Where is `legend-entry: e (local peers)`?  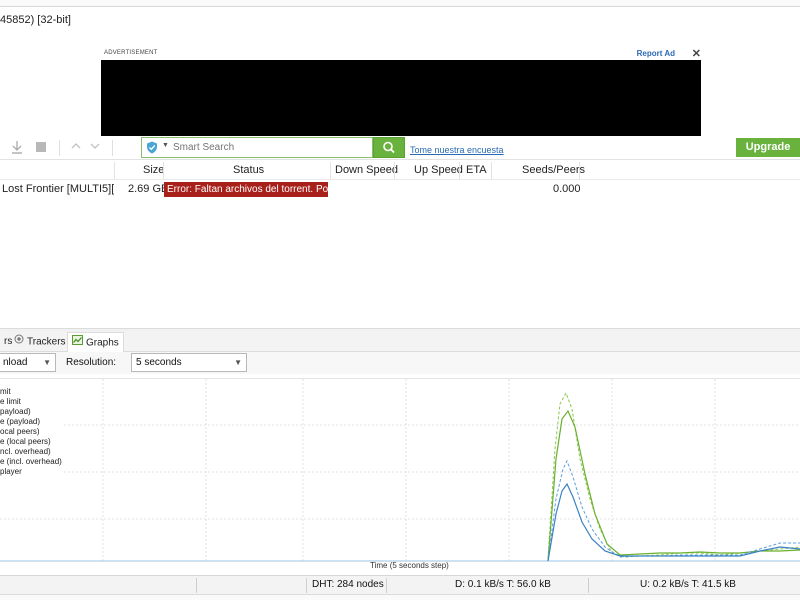 legend-entry: e (local peers) is located at coordinates (25, 441).